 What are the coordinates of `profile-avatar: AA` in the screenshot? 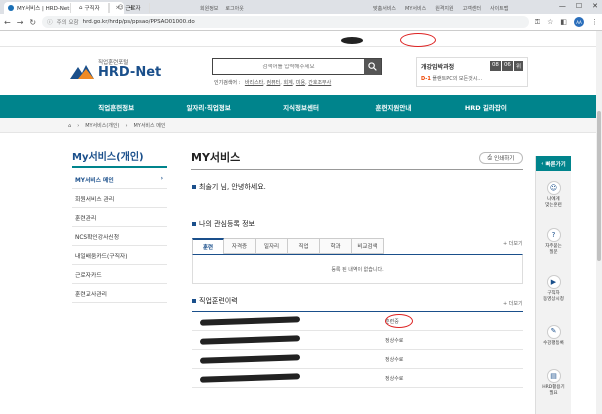 It's located at (579, 22).